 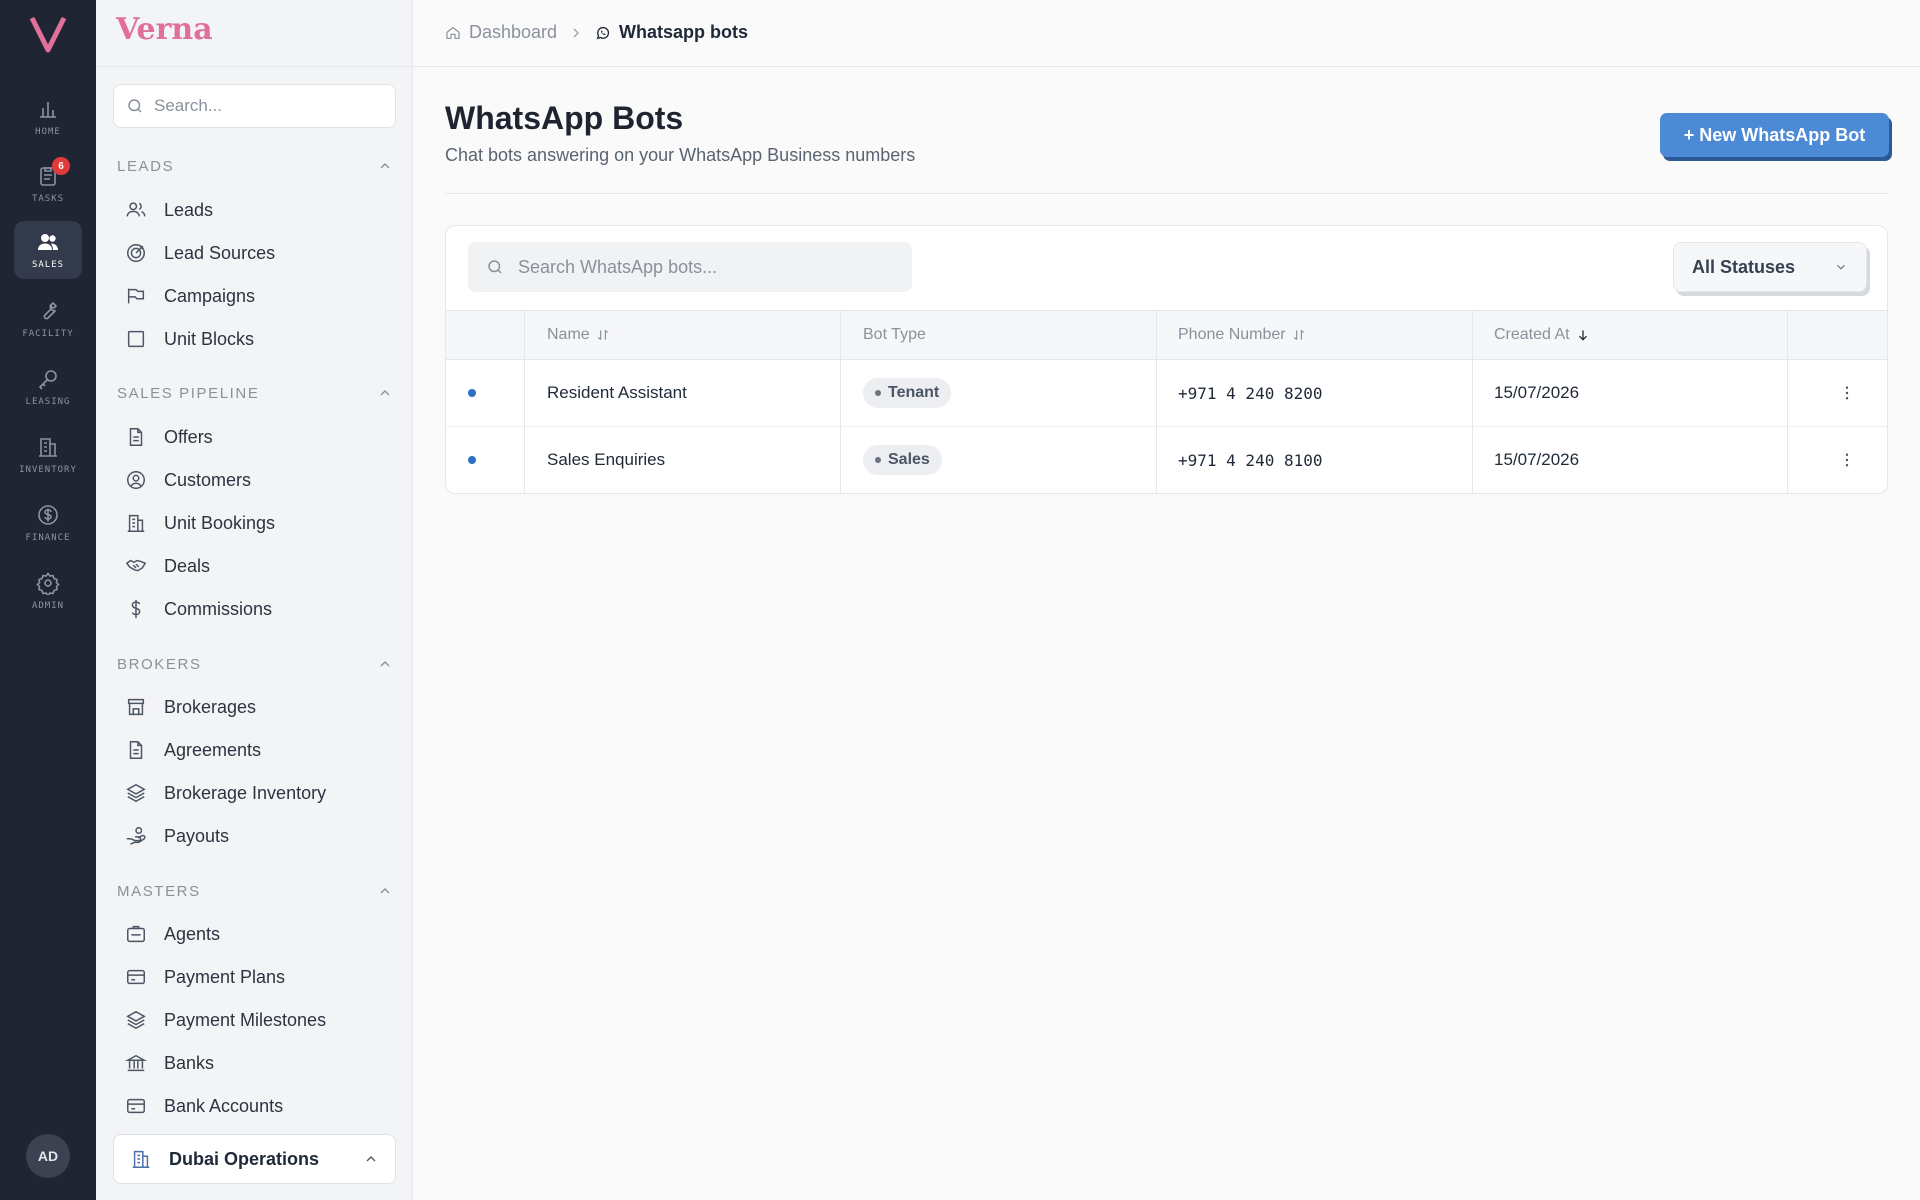 I want to click on sidebar-item-bank-accounts: Bank Accounts, so click(x=254, y=1106).